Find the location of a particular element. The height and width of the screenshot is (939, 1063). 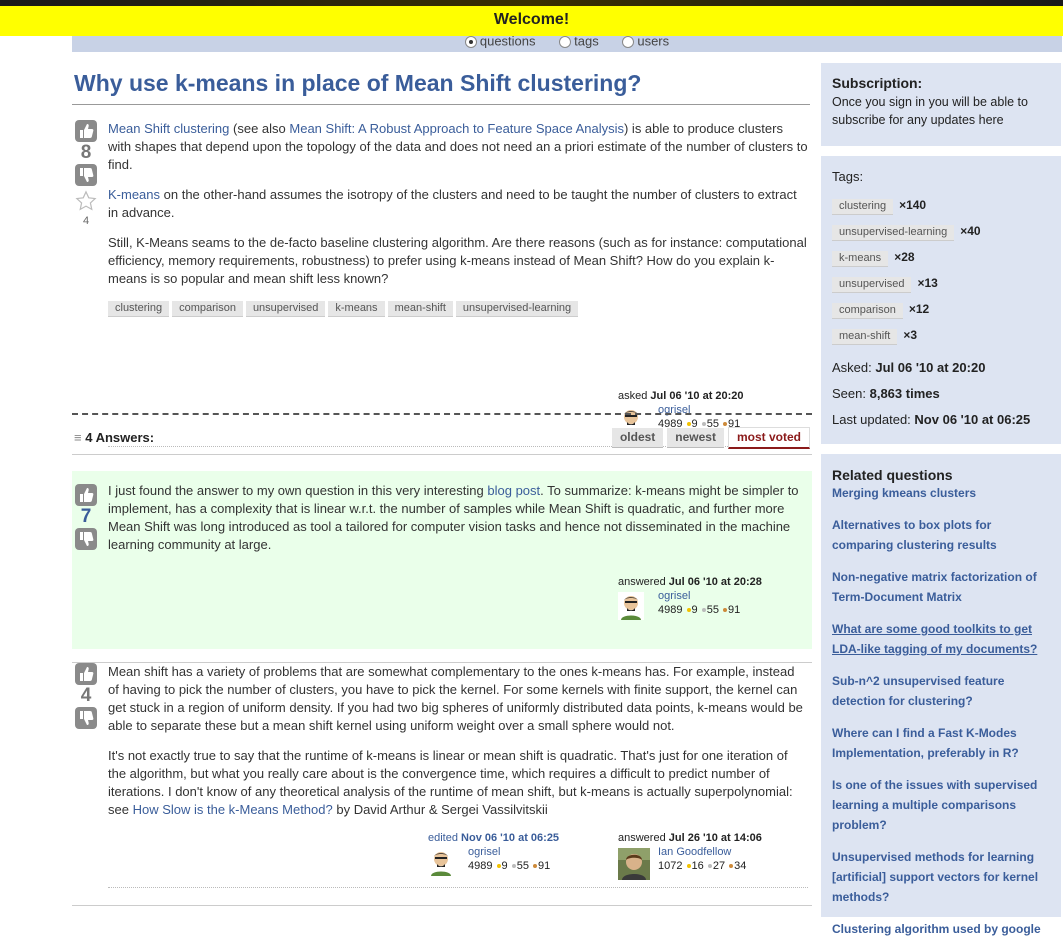

blog-post-link: blog post is located at coordinates (513, 490).